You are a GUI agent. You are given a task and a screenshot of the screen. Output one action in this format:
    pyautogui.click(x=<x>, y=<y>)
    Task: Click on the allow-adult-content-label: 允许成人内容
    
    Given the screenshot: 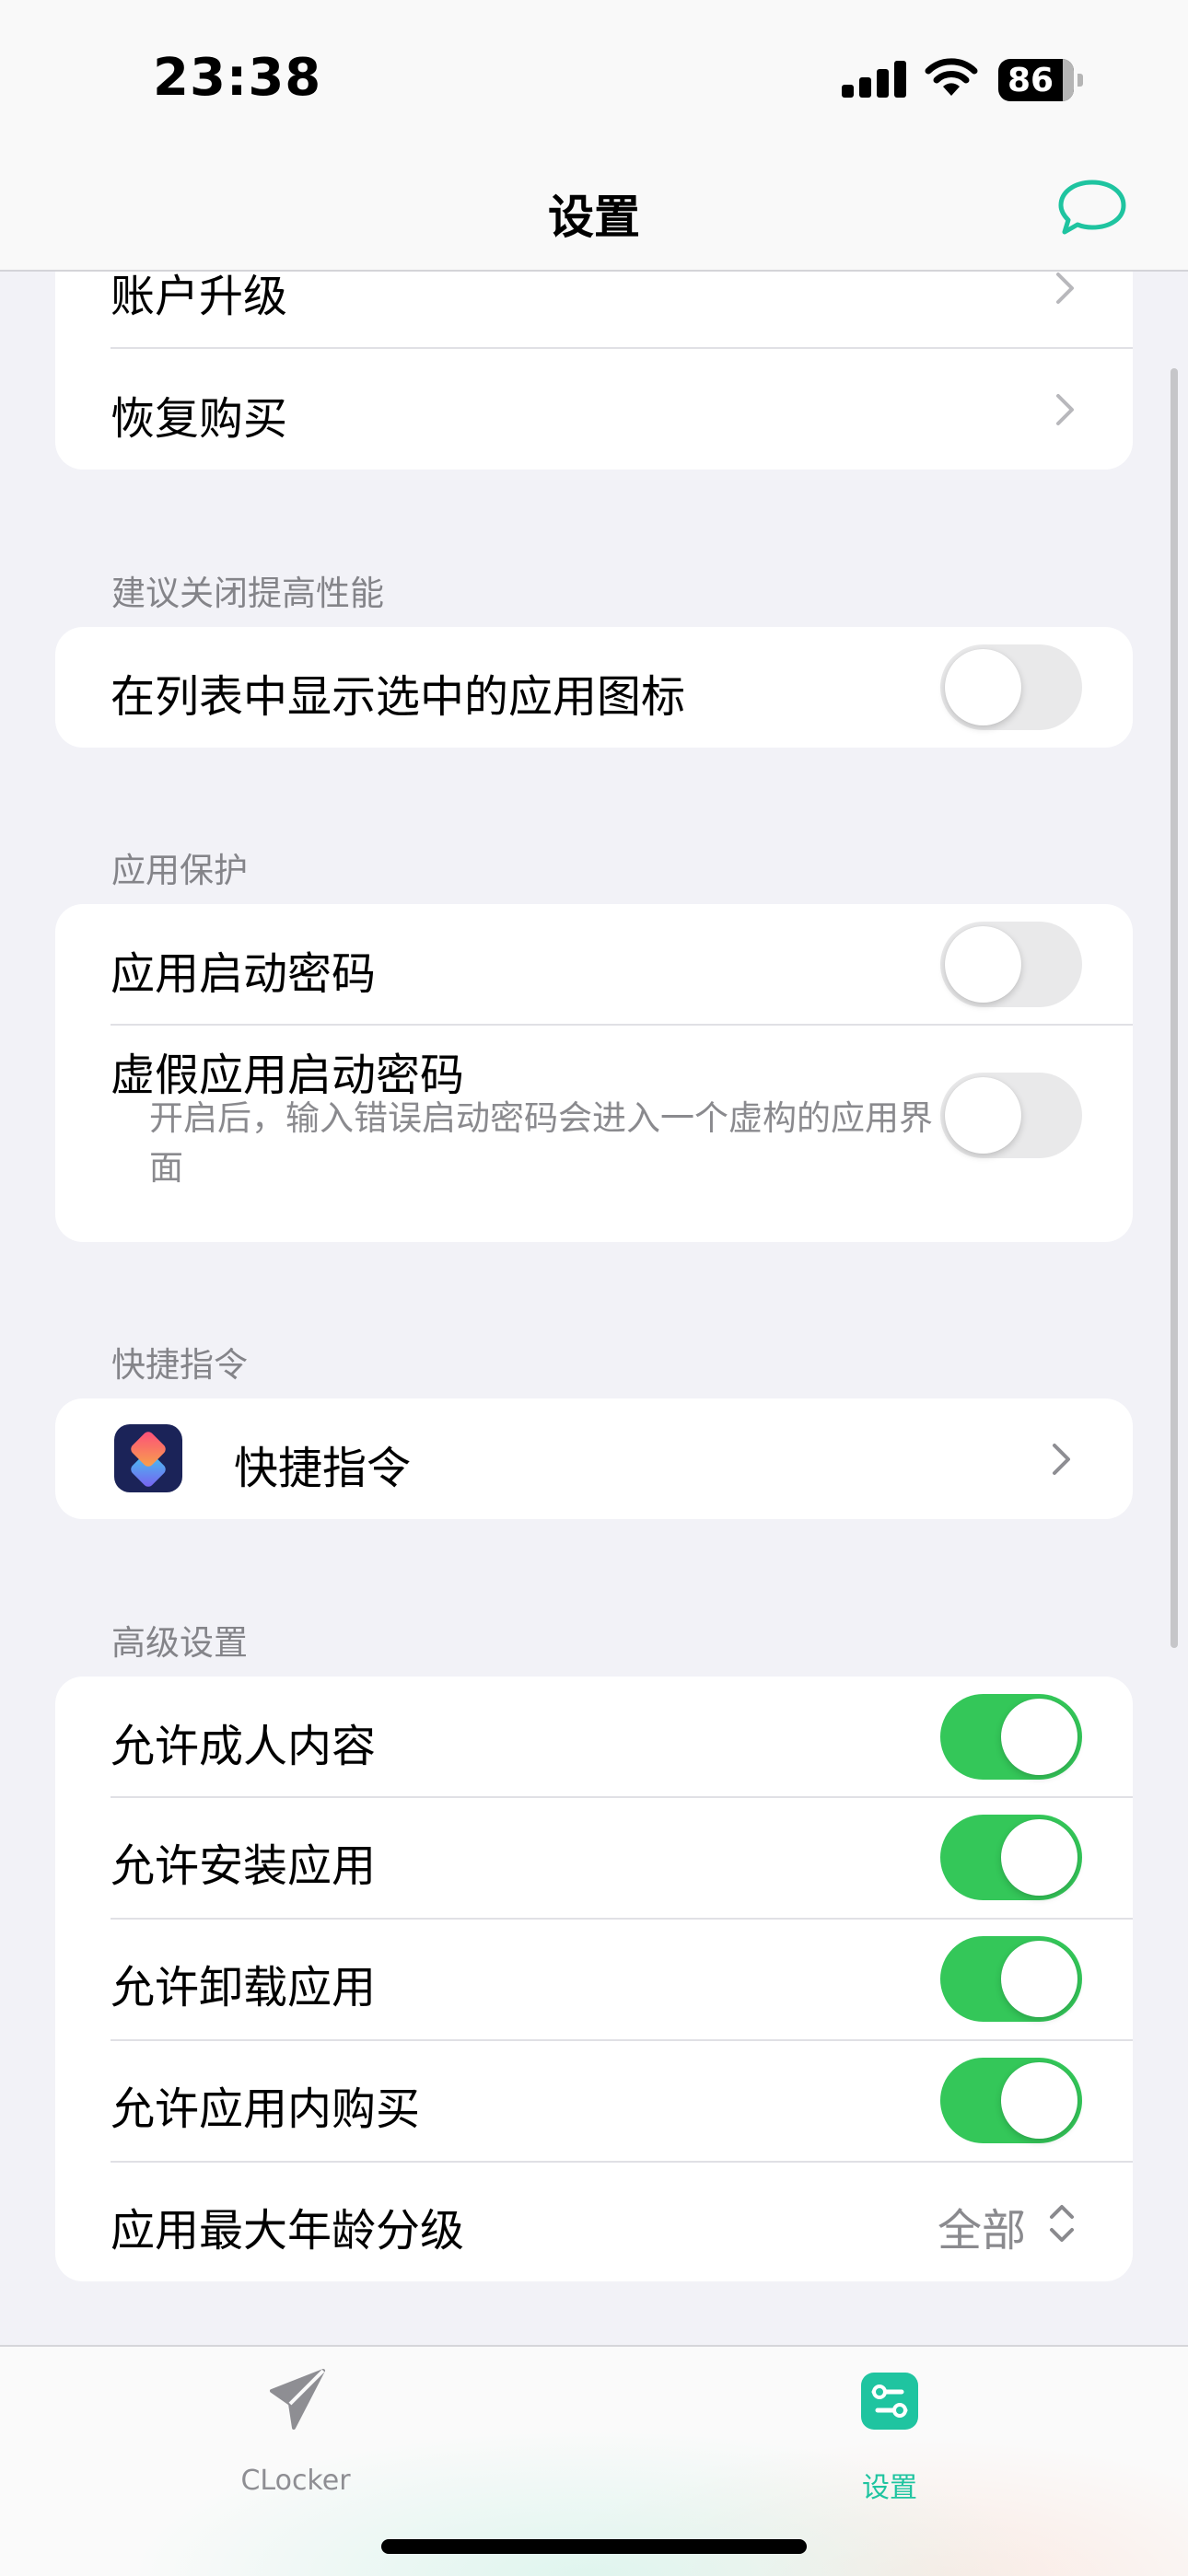 What is the action you would take?
    pyautogui.click(x=244, y=1746)
    